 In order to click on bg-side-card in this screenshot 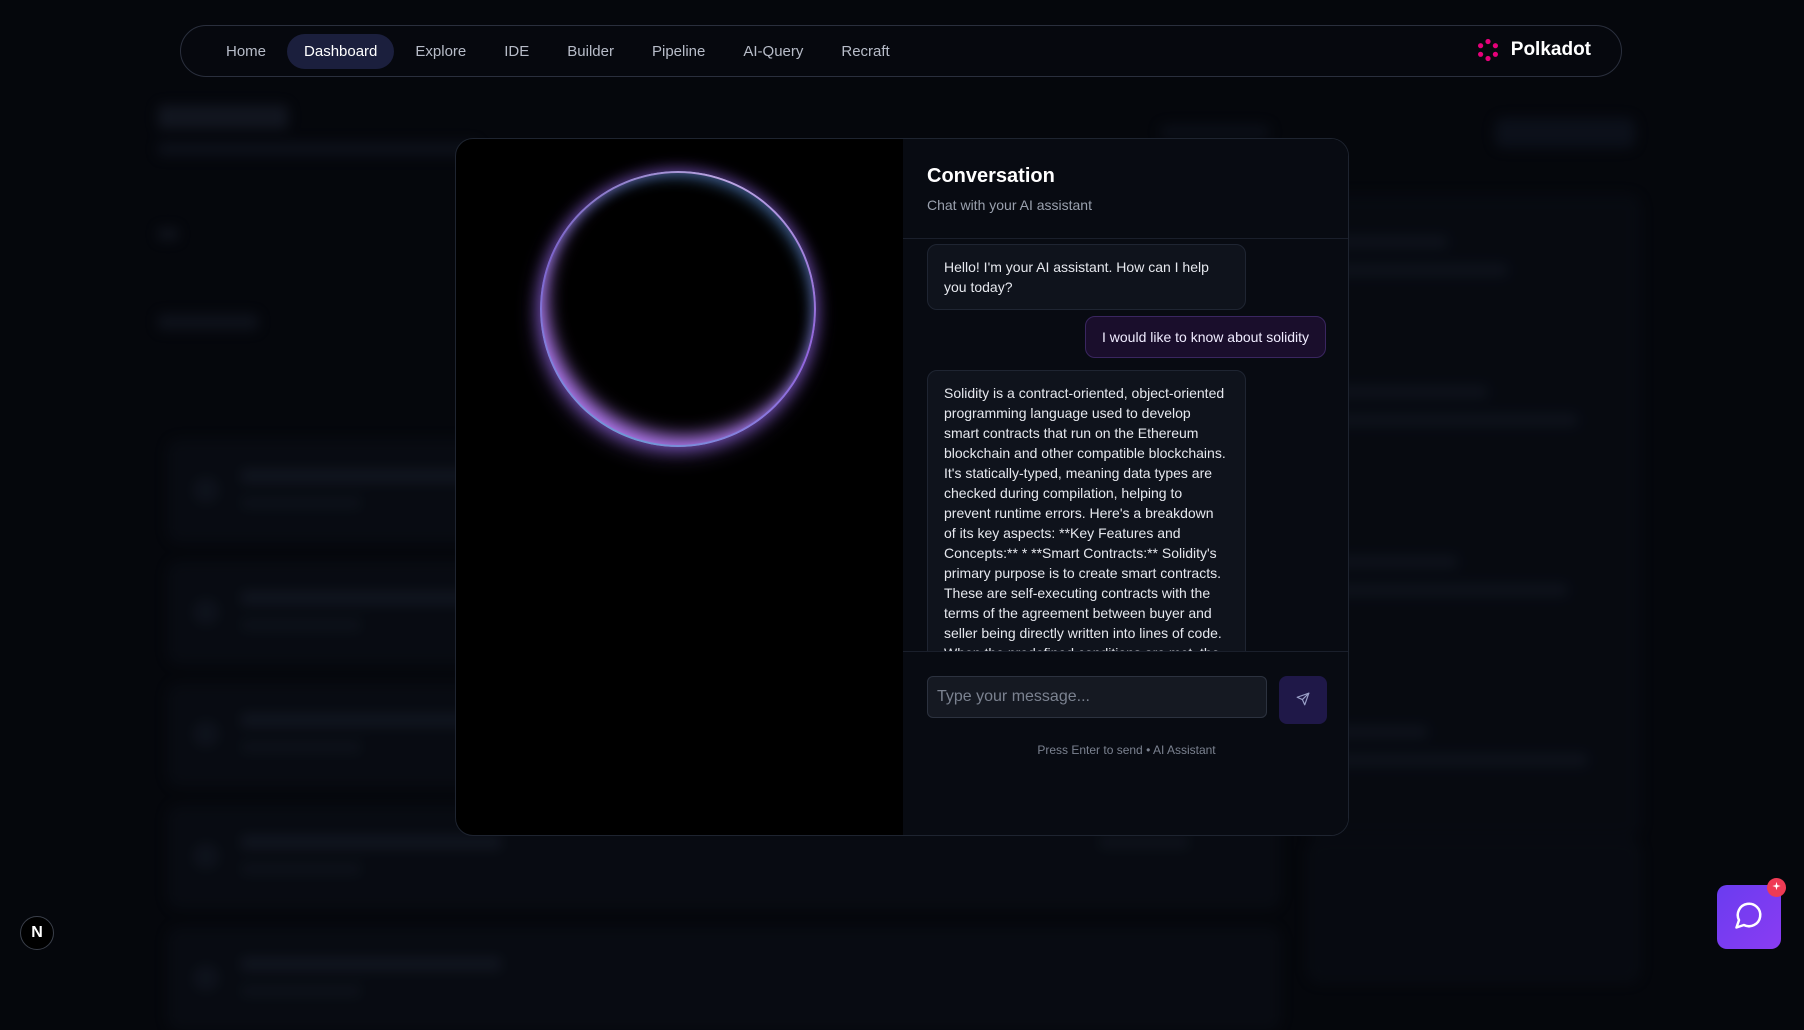, I will do `click(1474, 911)`.